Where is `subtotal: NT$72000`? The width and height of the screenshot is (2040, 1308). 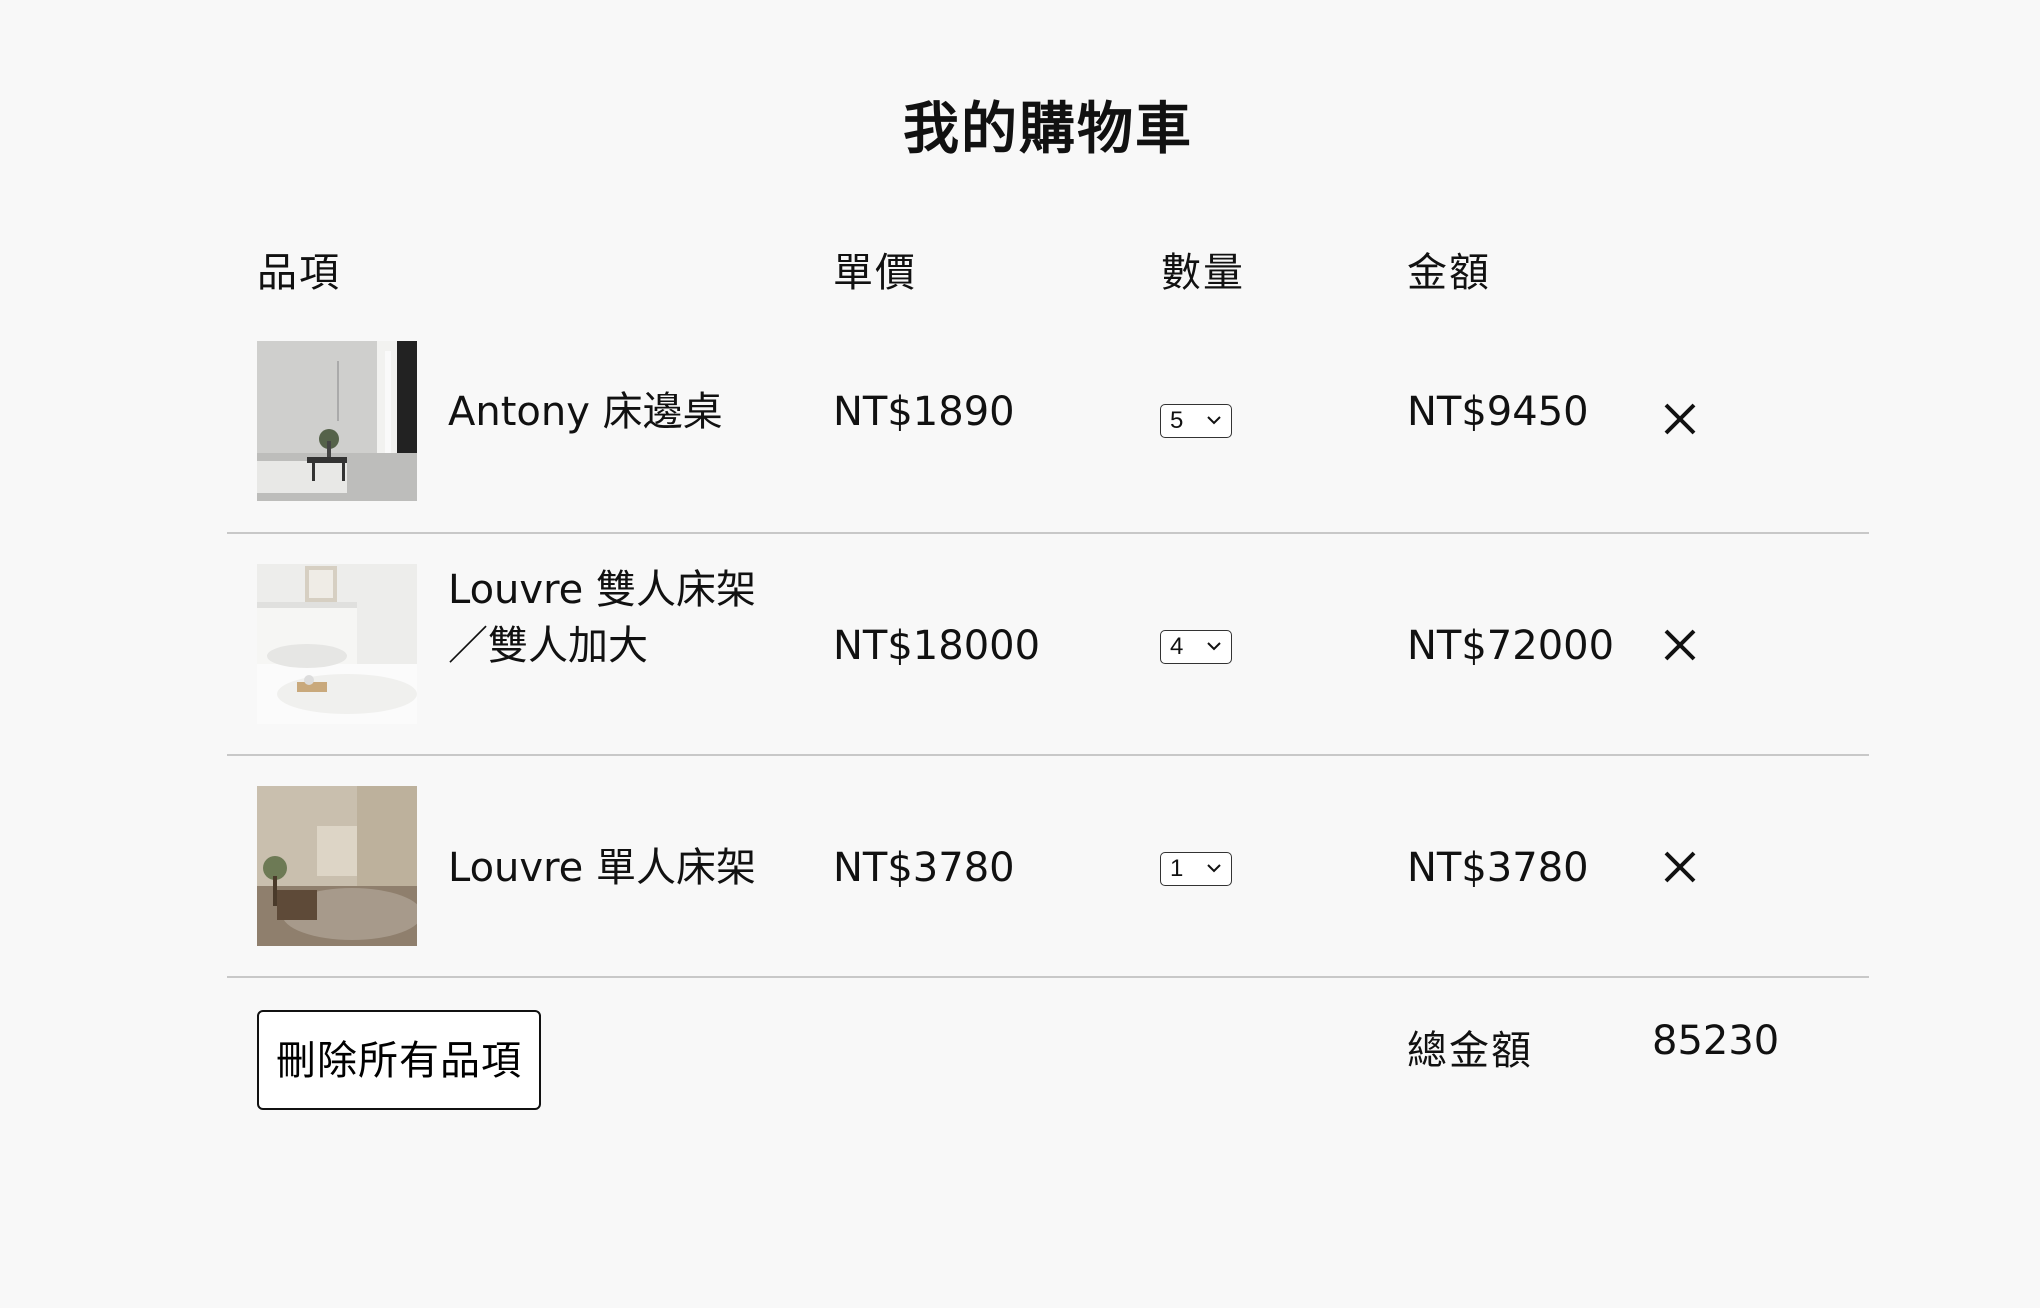 subtotal: NT$72000 is located at coordinates (1511, 646).